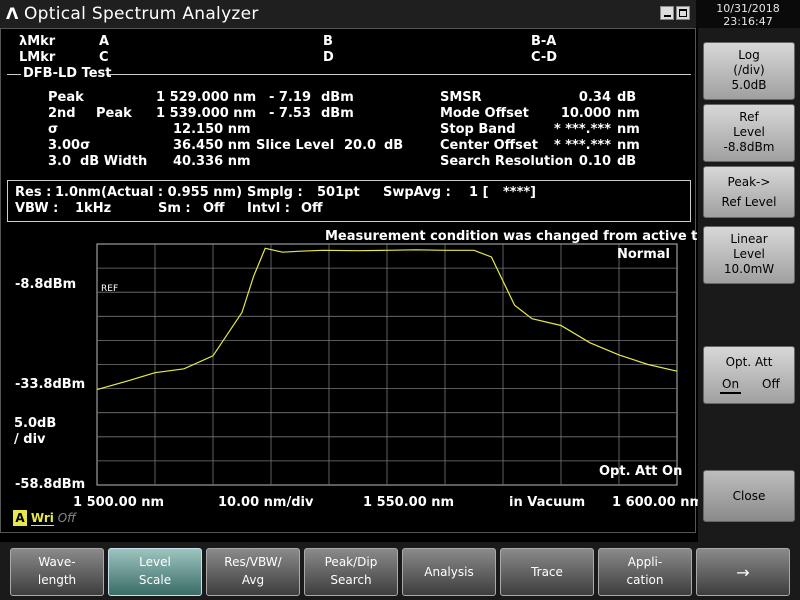 The height and width of the screenshot is (600, 800). I want to click on x-center-label: 1 550.00 nm, so click(409, 502).